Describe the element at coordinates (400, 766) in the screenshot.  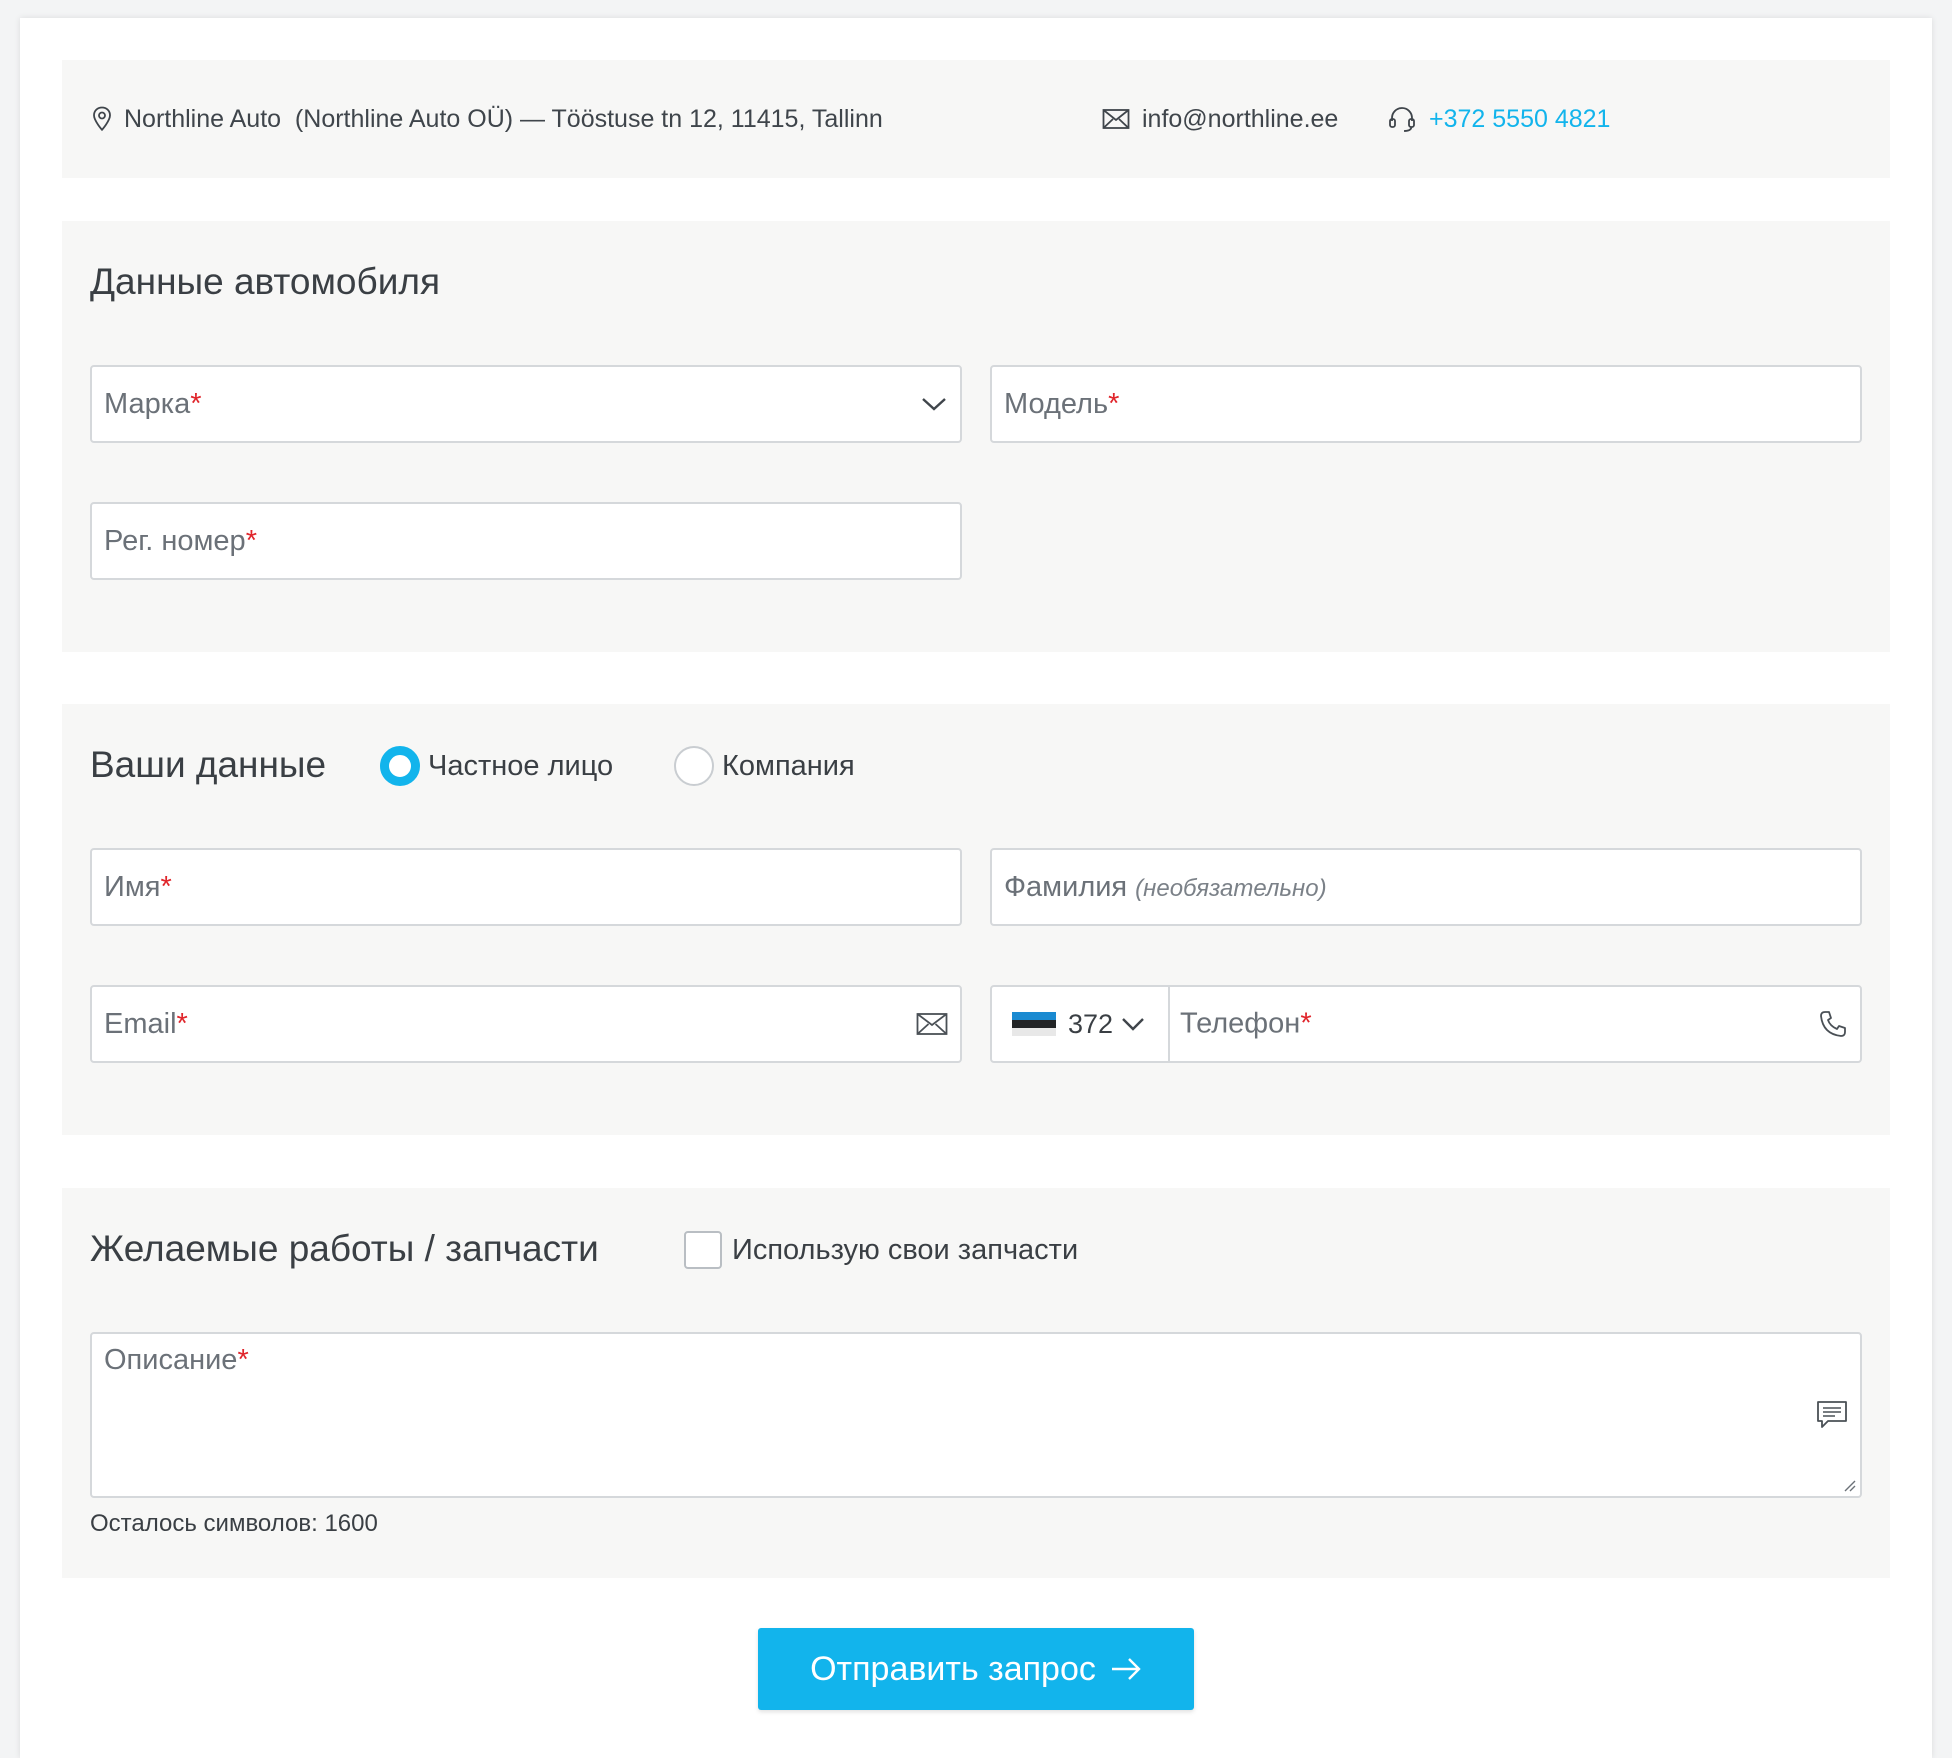
I see `radio-private-button` at that location.